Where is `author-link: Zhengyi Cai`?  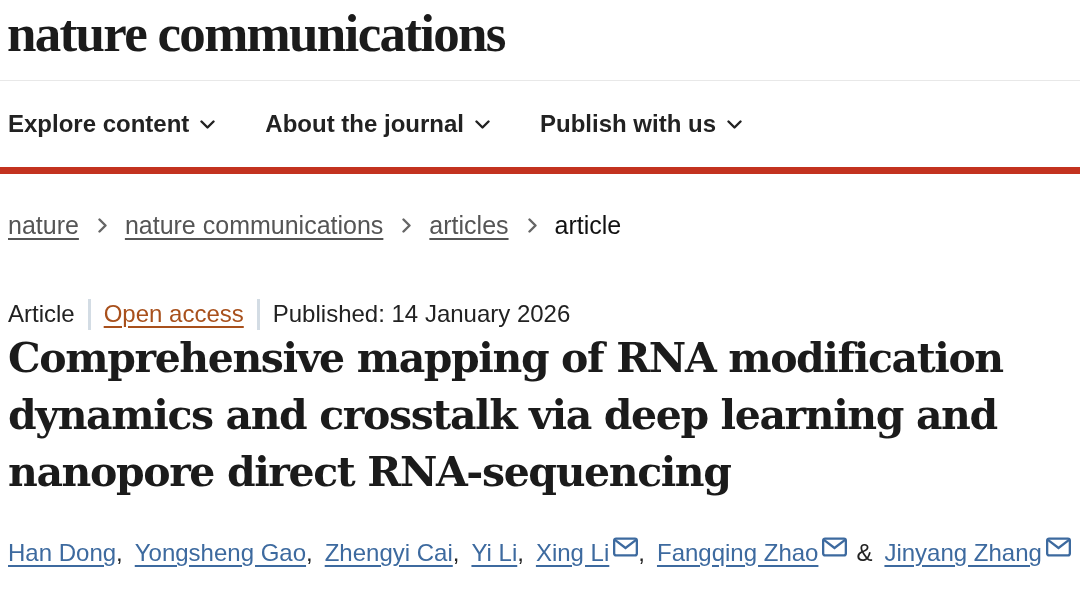
author-link: Zhengyi Cai is located at coordinates (388, 553).